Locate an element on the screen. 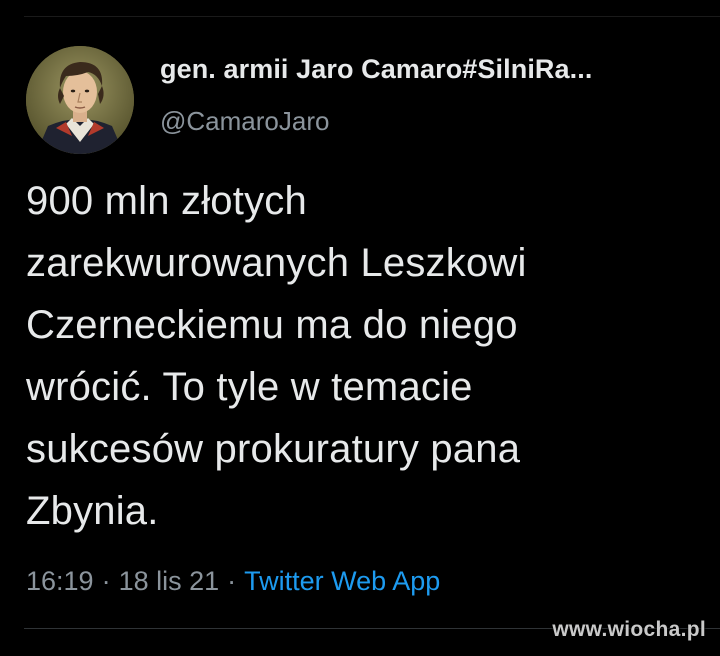 The width and height of the screenshot is (720, 656). tweet-date: 18 lis 21 is located at coordinates (169, 581).